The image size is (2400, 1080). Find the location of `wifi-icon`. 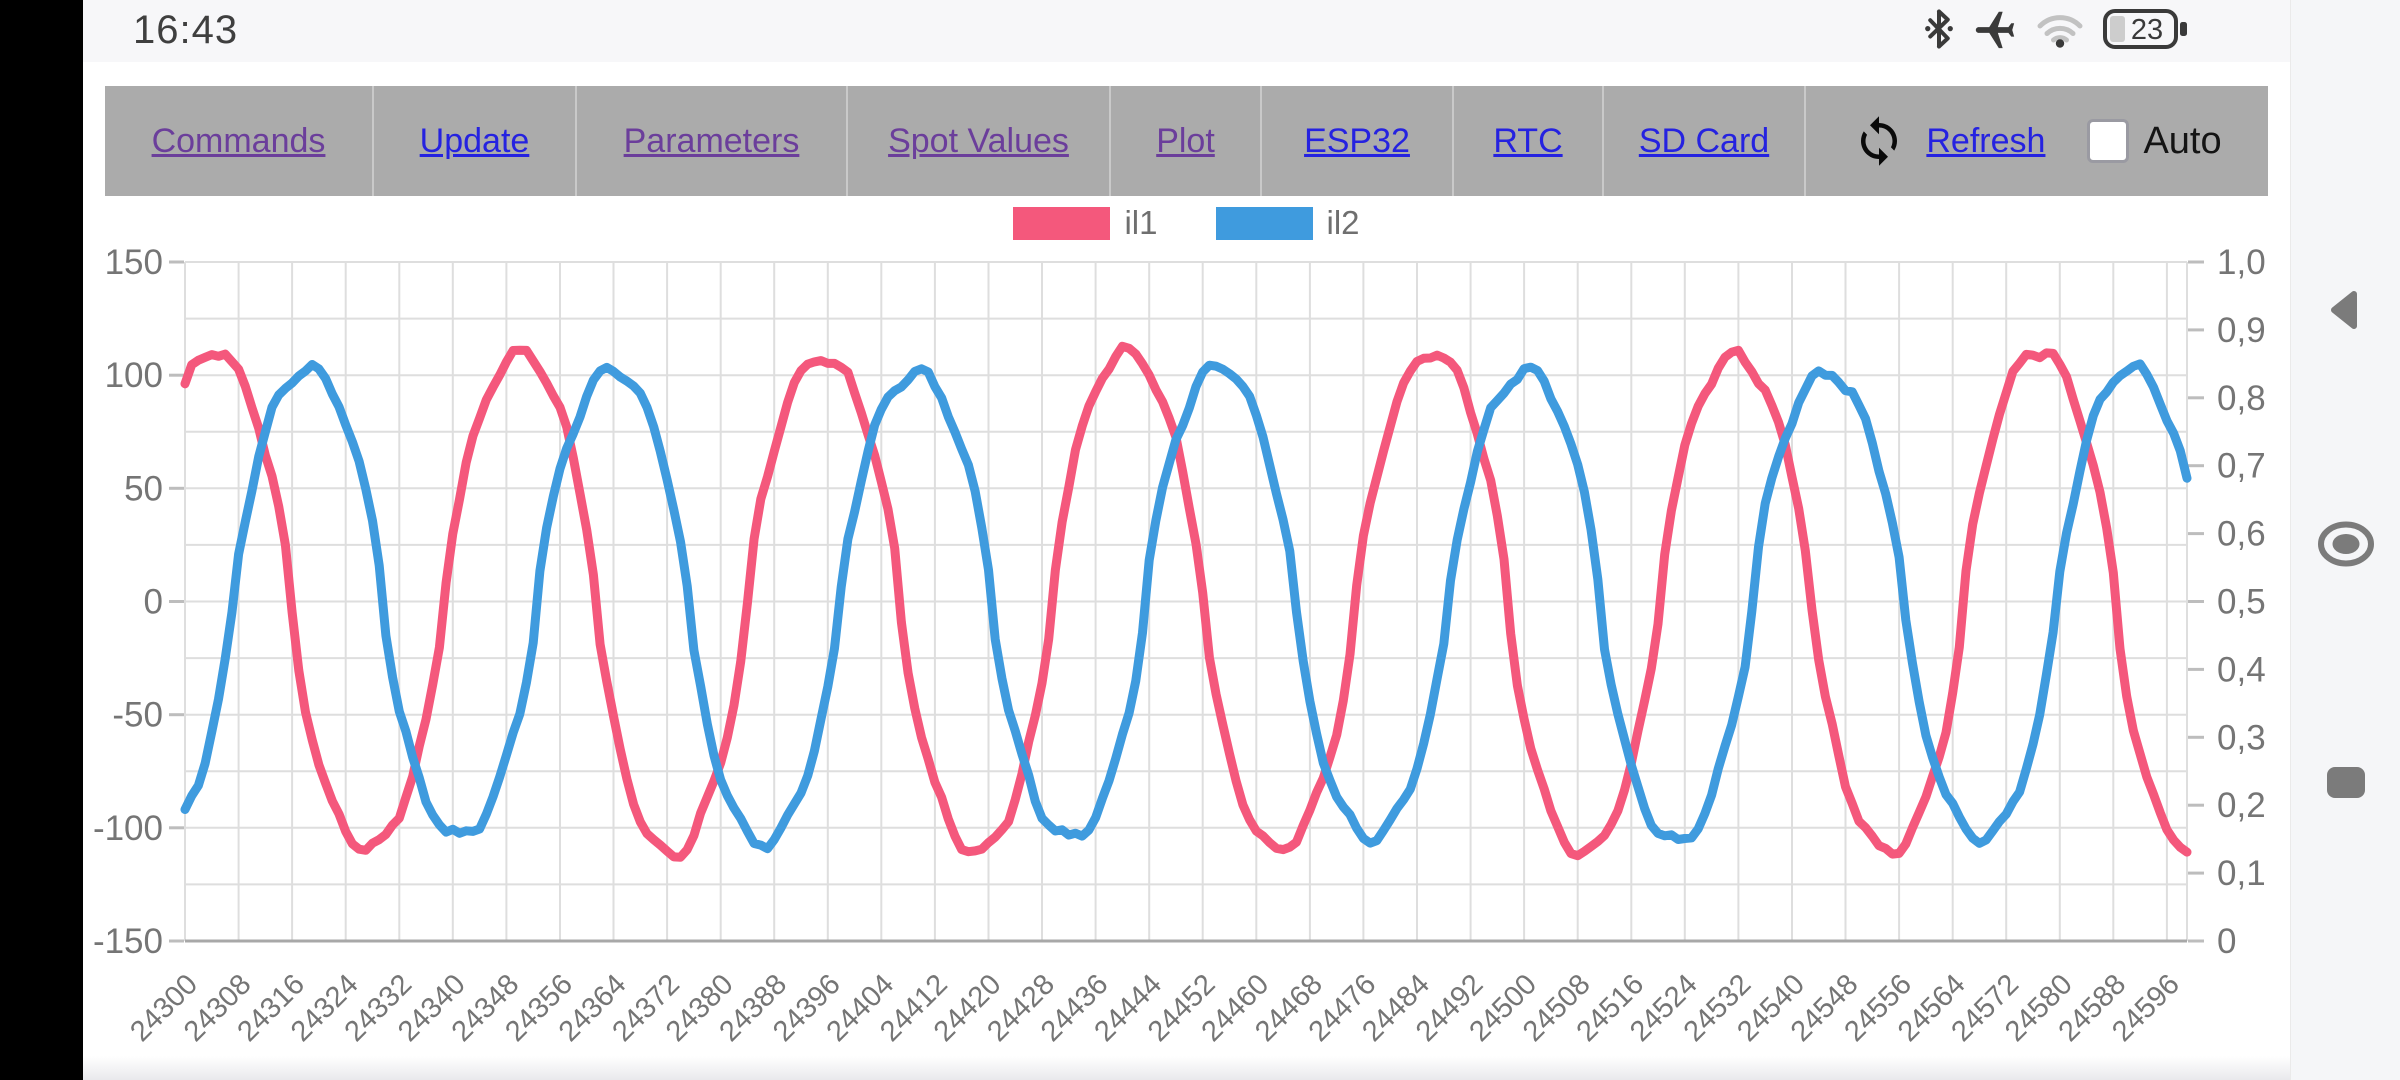

wifi-icon is located at coordinates (2060, 31).